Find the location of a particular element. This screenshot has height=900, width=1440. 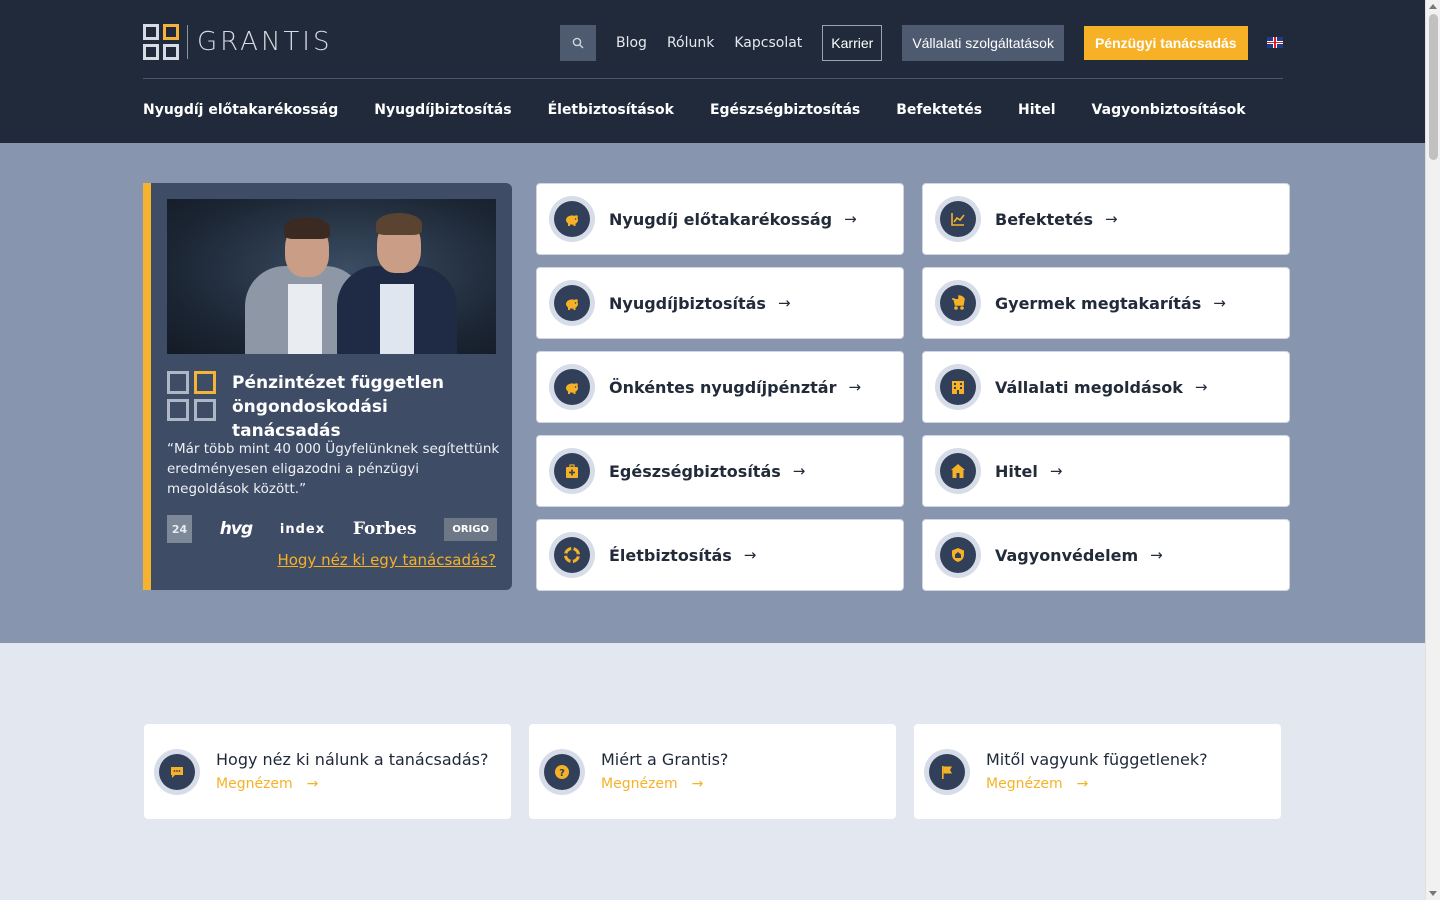

product-card-3: Gyermek megtakarítás → is located at coordinates (1106, 303).